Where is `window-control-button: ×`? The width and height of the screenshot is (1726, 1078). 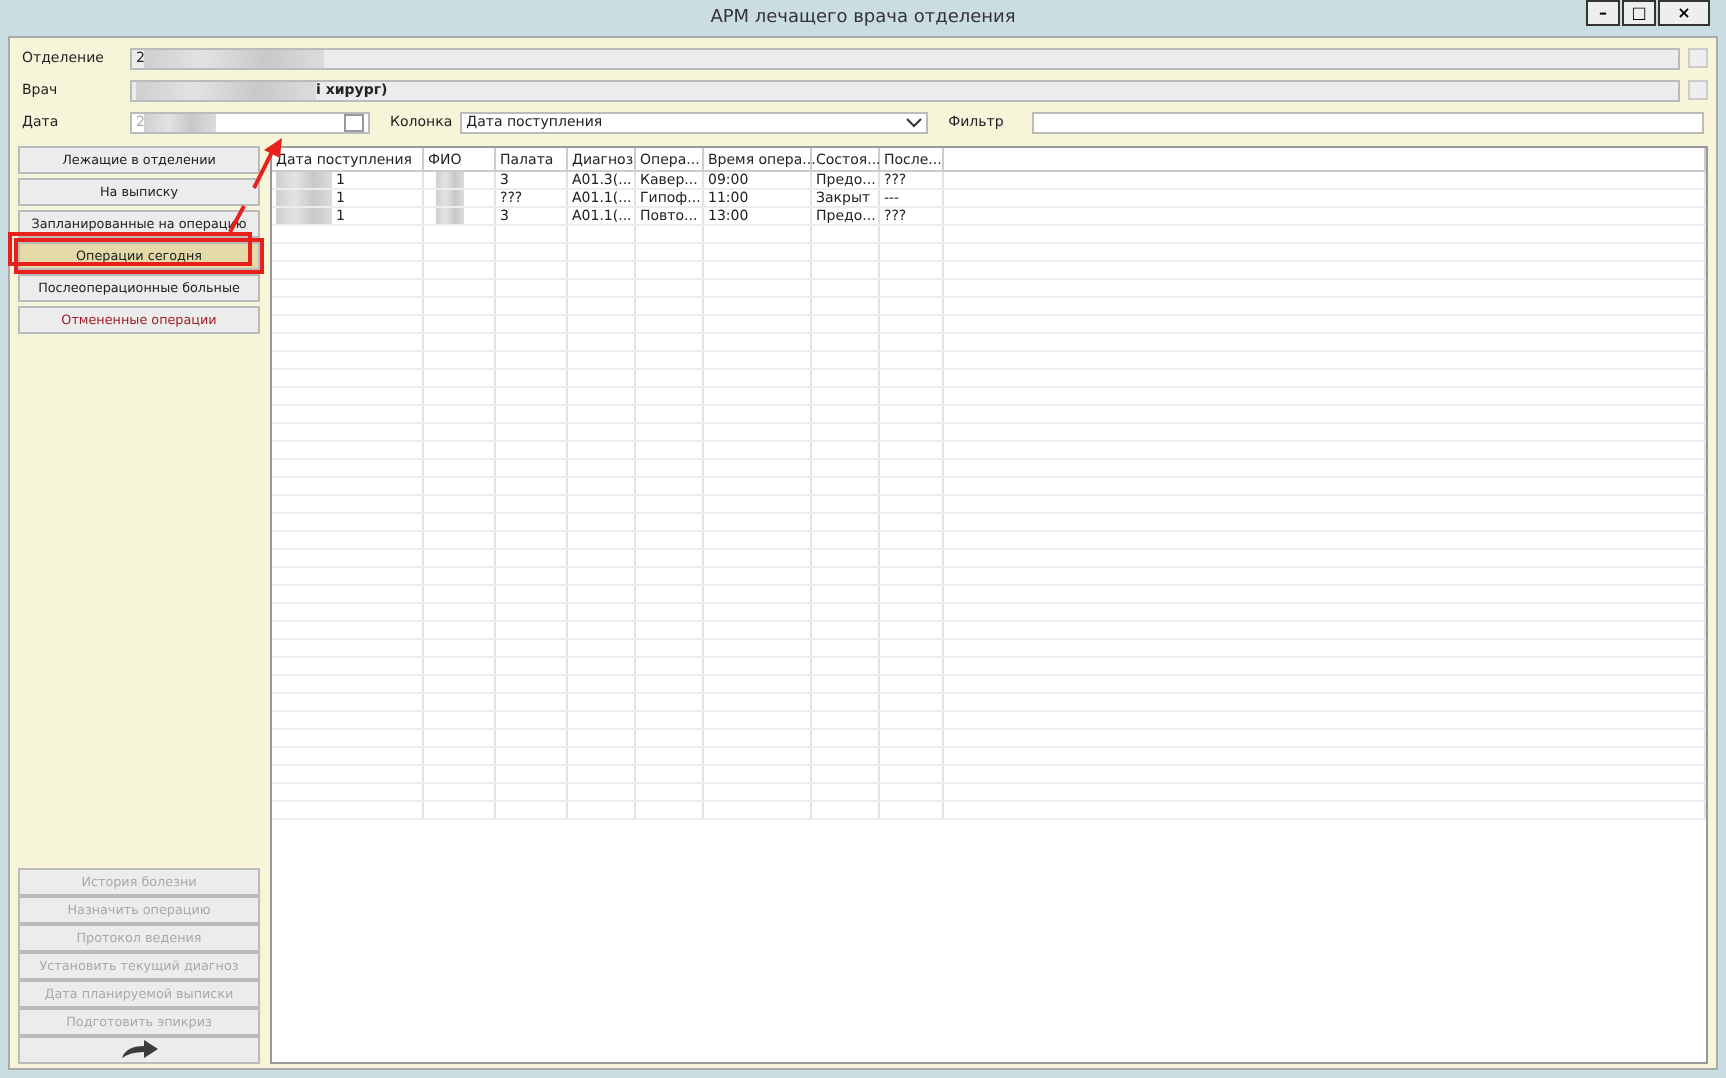 window-control-button: × is located at coordinates (1684, 13).